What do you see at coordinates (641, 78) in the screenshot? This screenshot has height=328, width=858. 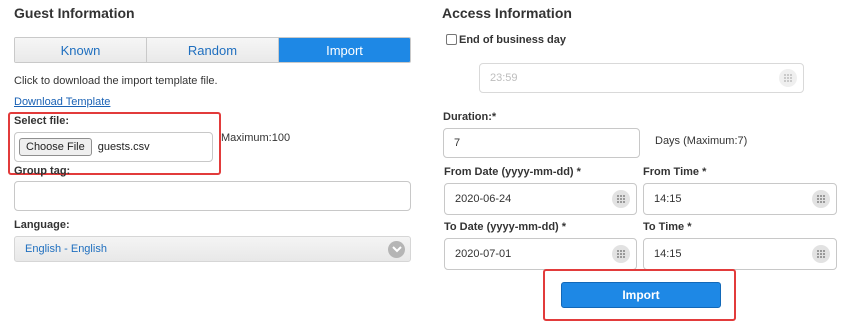 I see `end-time-input: 23:59` at bounding box center [641, 78].